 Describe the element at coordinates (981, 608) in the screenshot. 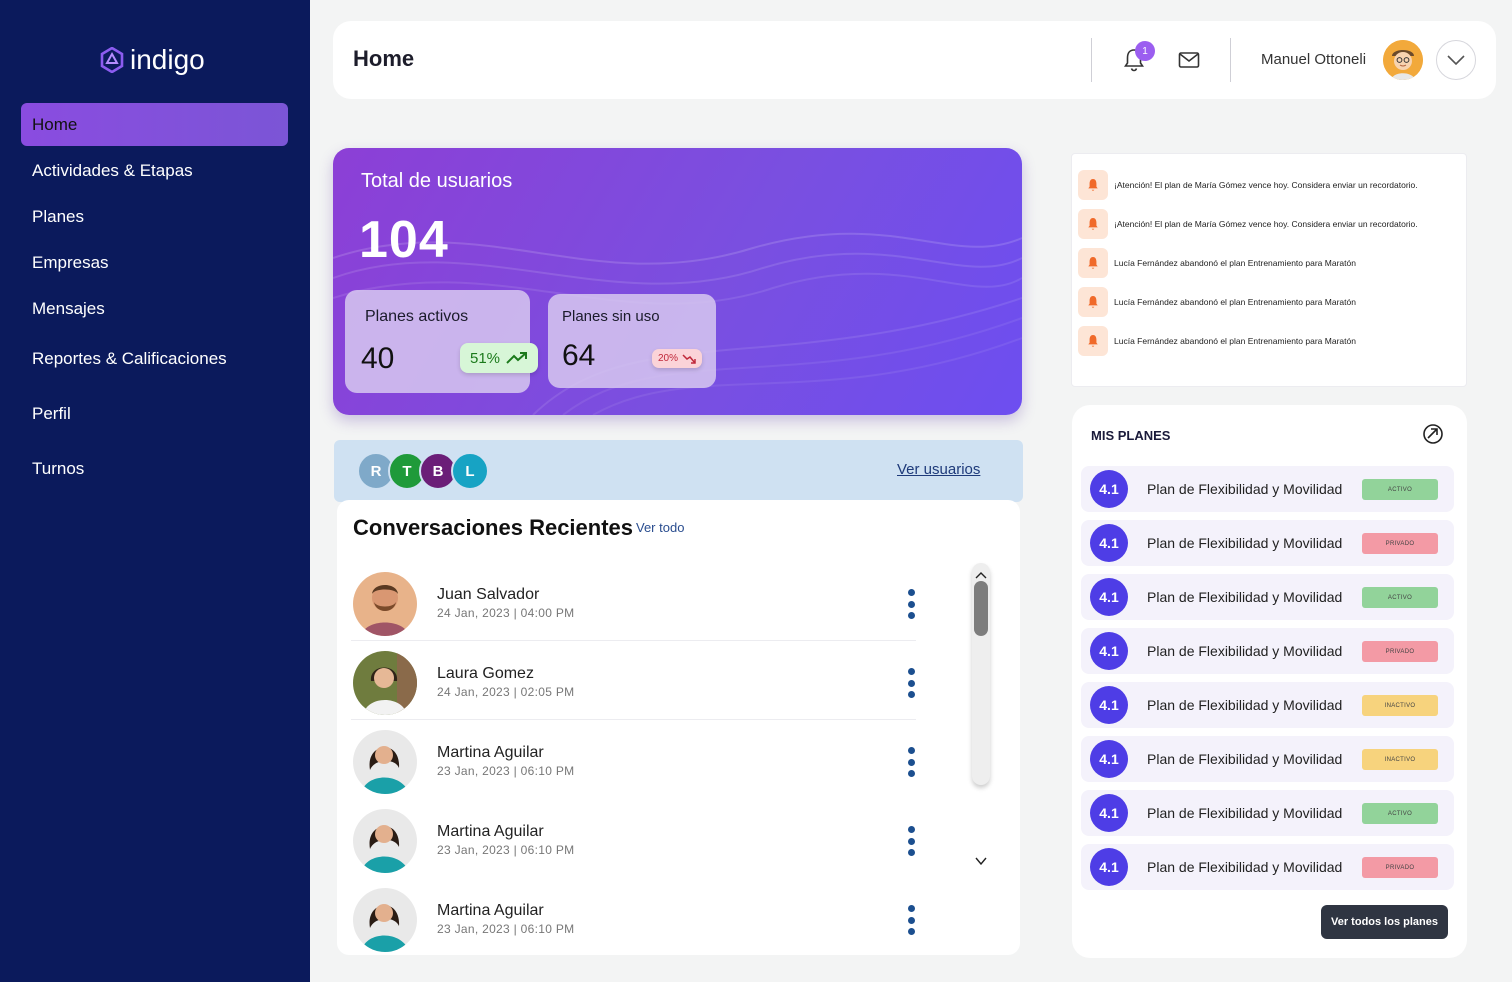

I see `scrollbar-thumb` at that location.